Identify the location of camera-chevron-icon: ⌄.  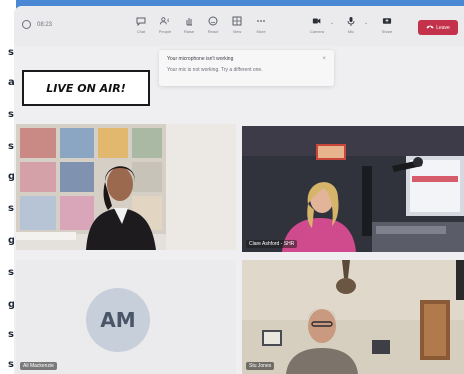
(332, 23).